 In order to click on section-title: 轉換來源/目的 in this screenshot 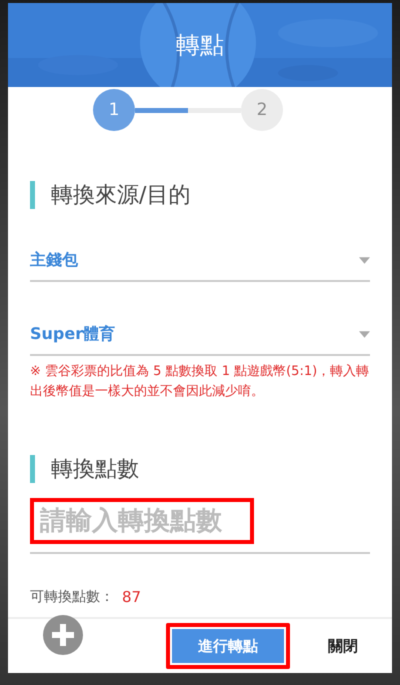, I will do `click(120, 196)`.